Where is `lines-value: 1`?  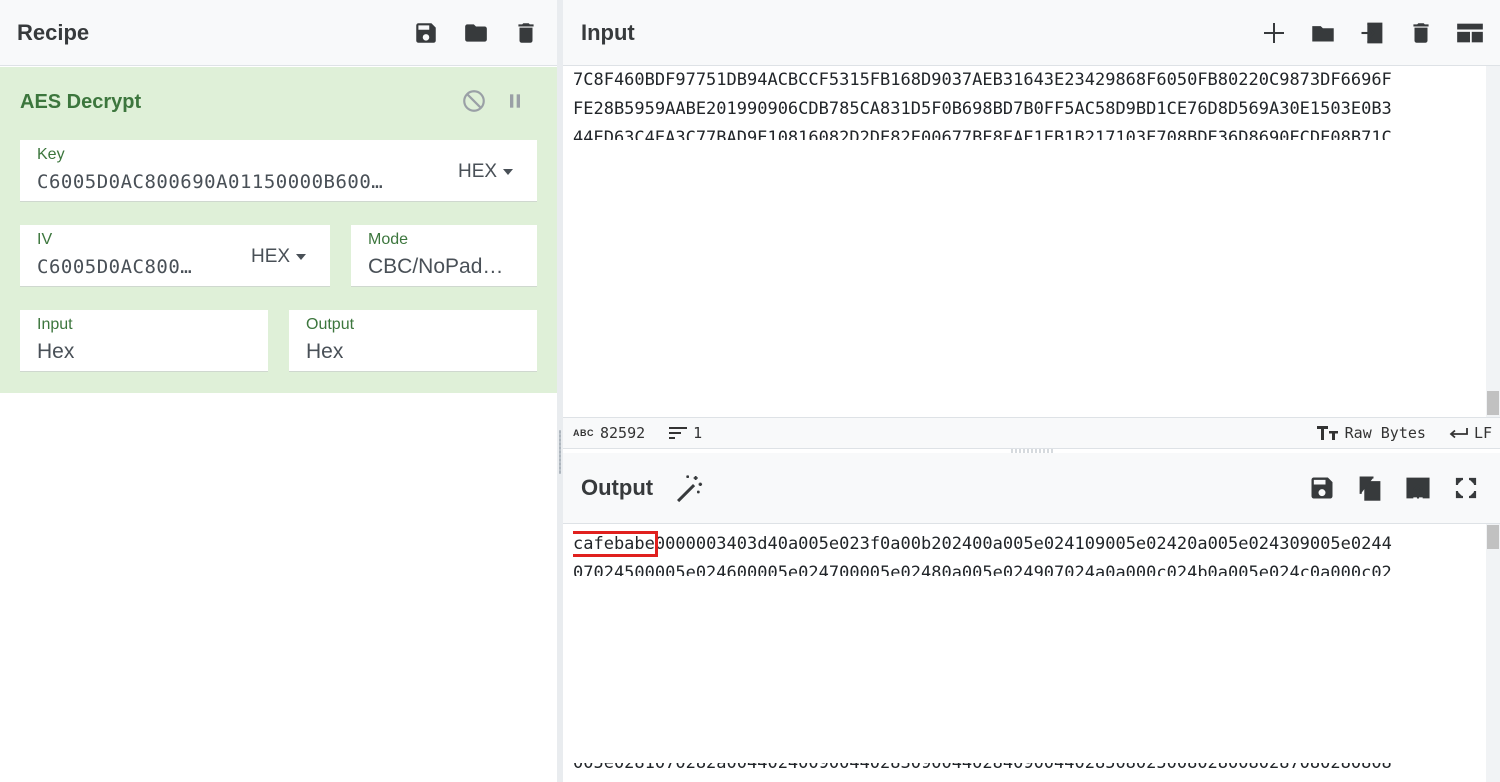 lines-value: 1 is located at coordinates (698, 433).